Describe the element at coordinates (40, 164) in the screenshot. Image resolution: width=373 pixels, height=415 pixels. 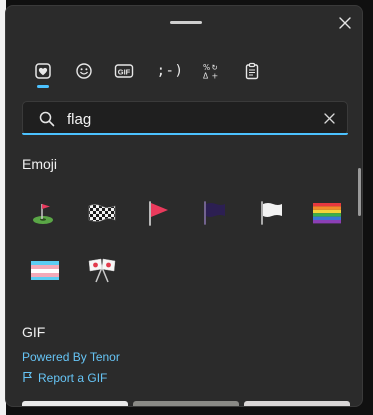
I see `emoji-section-heading: Emoji` at that location.